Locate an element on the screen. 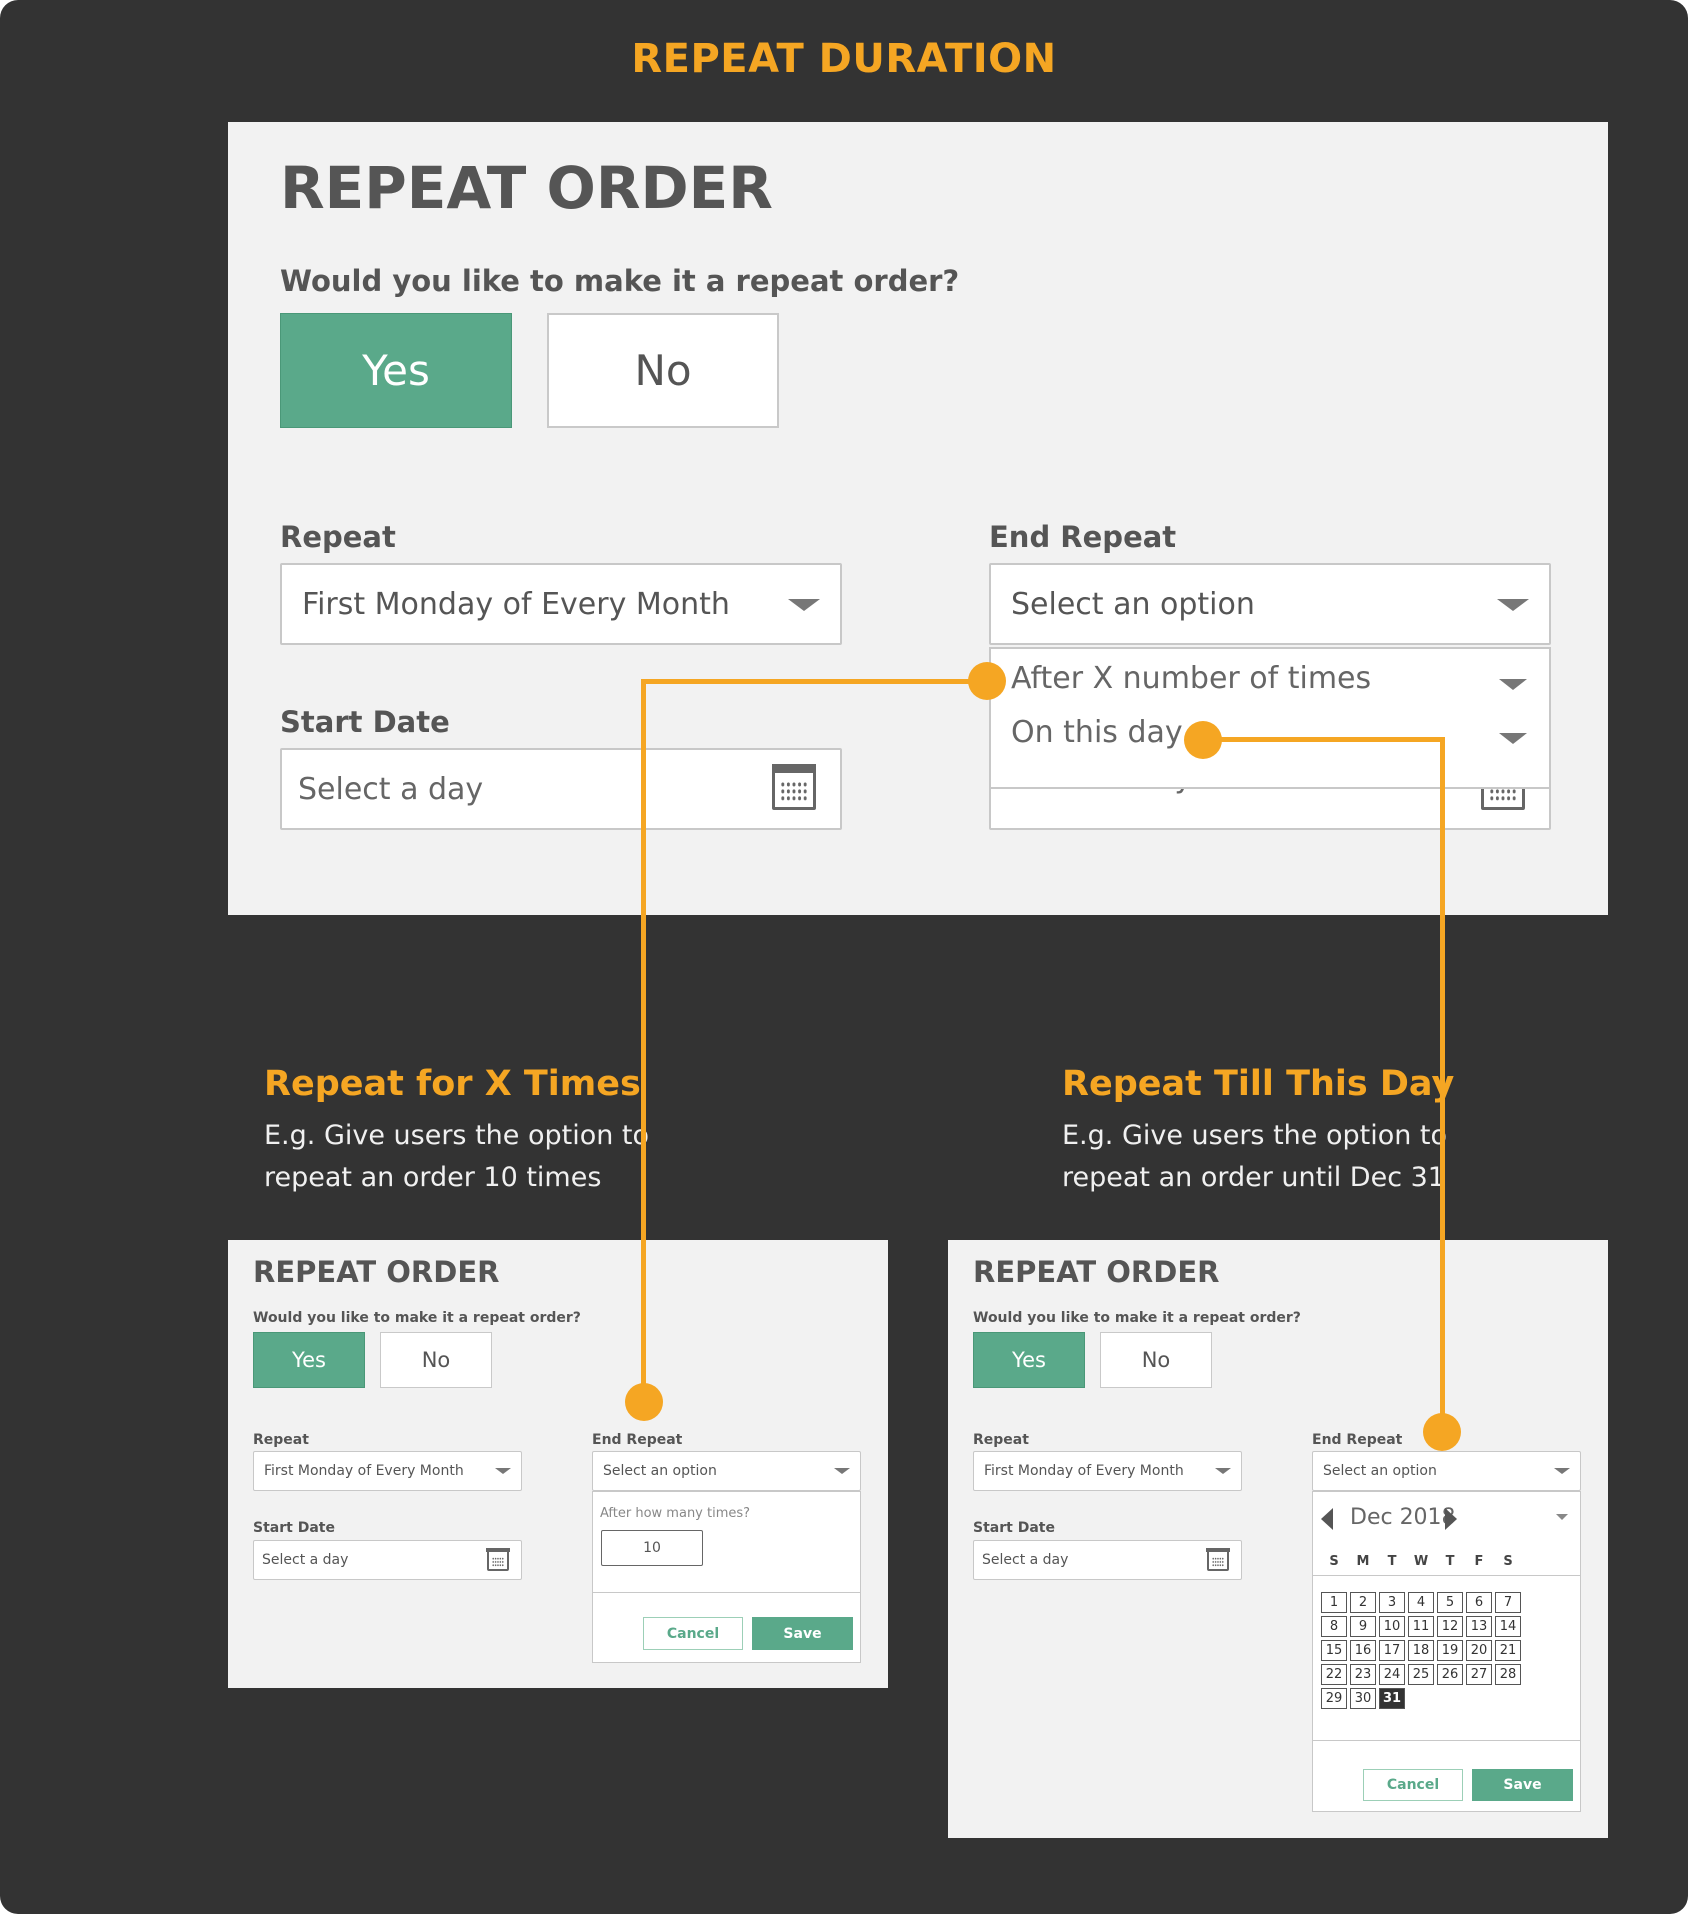 Image resolution: width=1688 pixels, height=1914 pixels. page-title: REPEAT DURATION is located at coordinates (844, 59).